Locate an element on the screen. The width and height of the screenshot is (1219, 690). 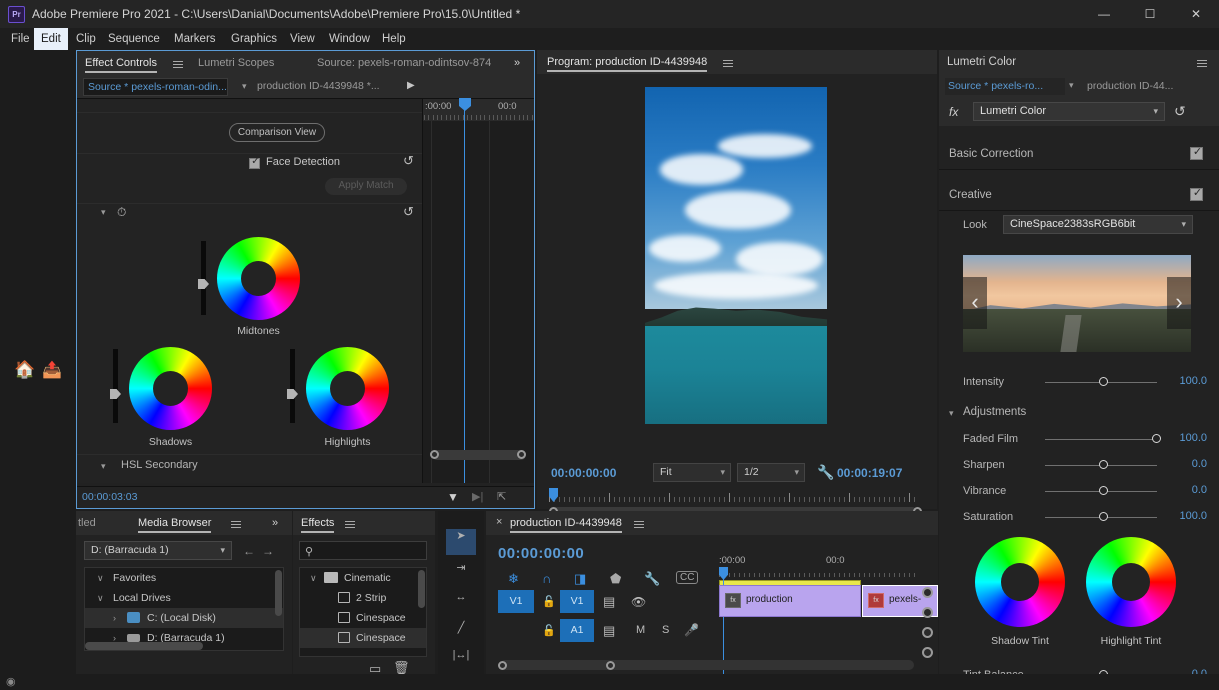
effect-controls-timeline: :00:00 00:0 is located at coordinates (478, 290).